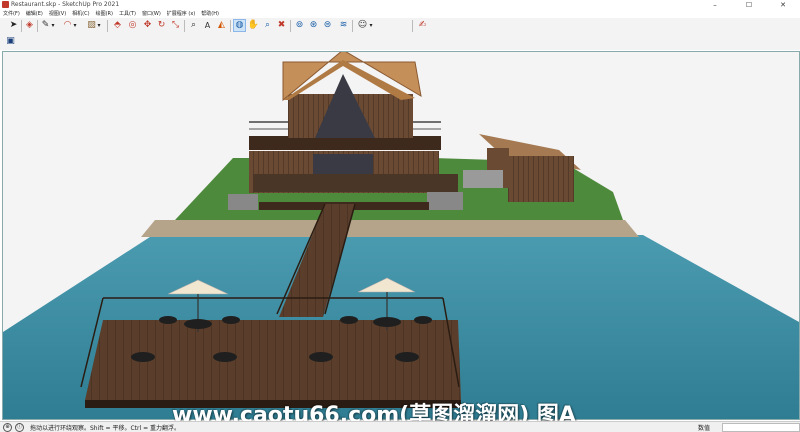 The height and width of the screenshot is (432, 800). Describe the element at coordinates (5, 4) in the screenshot. I see `sketchup-app-icon` at that location.